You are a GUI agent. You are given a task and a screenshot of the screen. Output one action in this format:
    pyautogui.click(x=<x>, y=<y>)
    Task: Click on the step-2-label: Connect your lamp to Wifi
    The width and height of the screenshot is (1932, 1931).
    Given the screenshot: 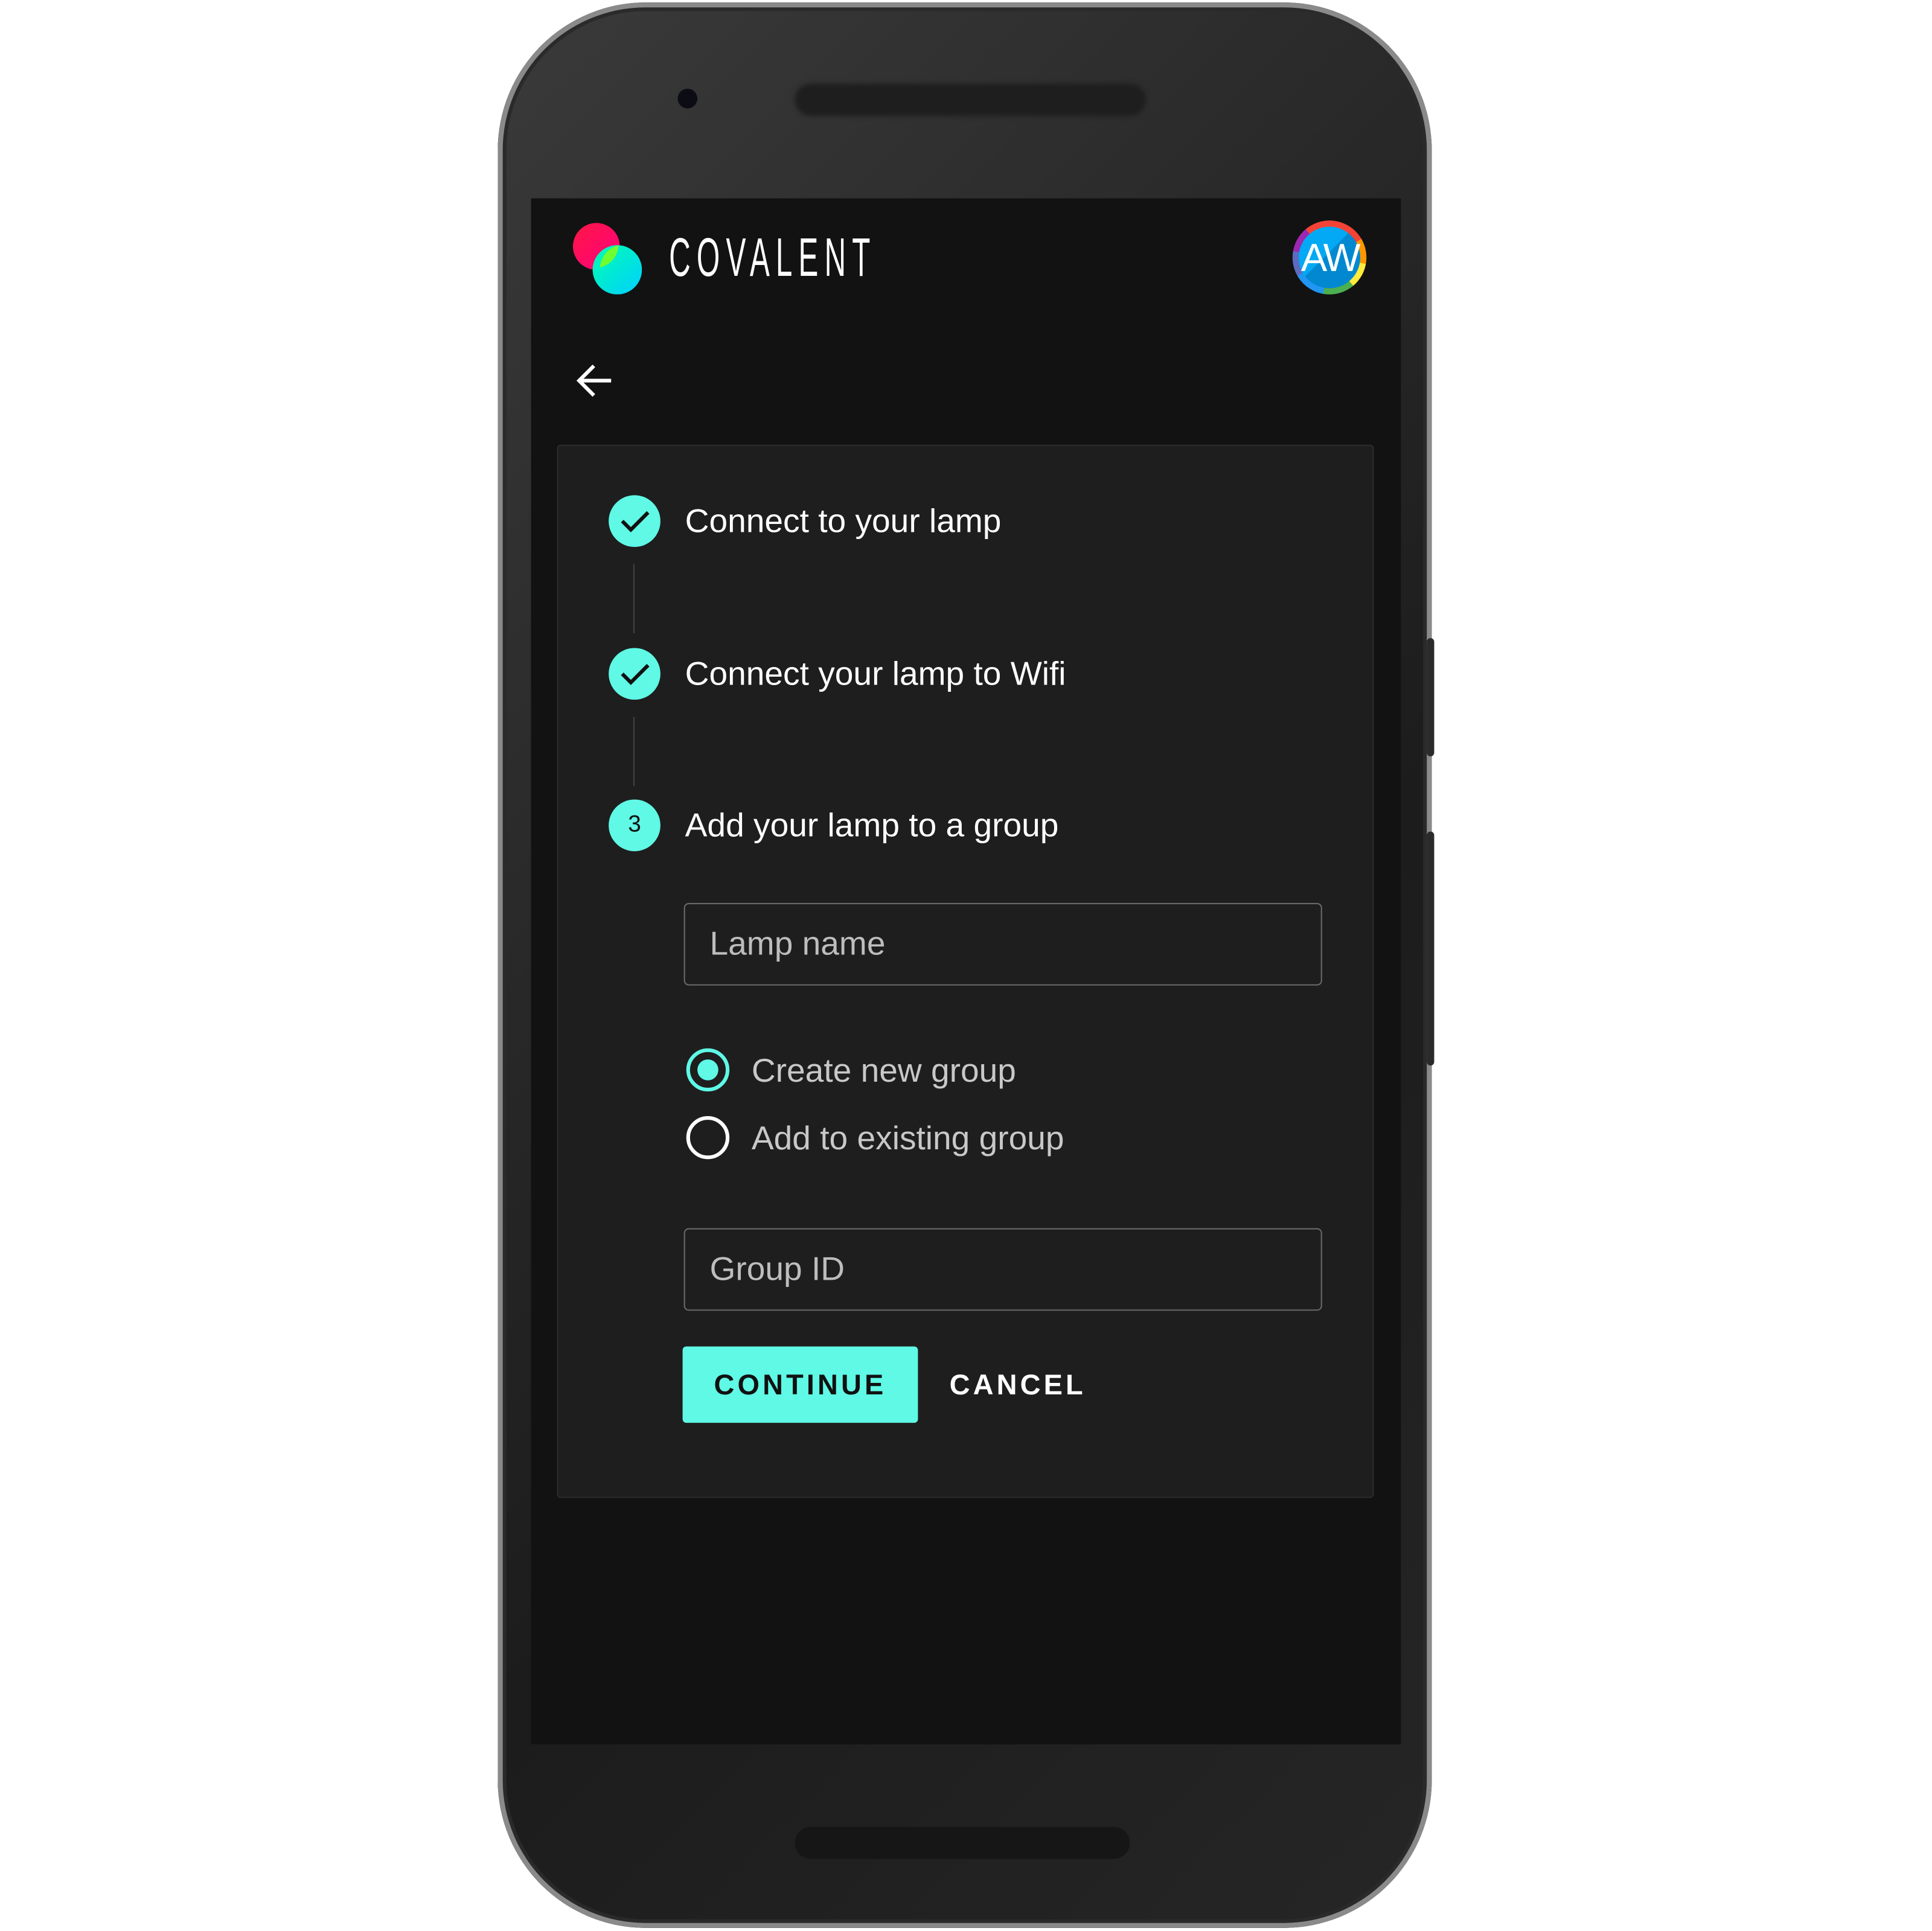 What is the action you would take?
    pyautogui.click(x=876, y=674)
    